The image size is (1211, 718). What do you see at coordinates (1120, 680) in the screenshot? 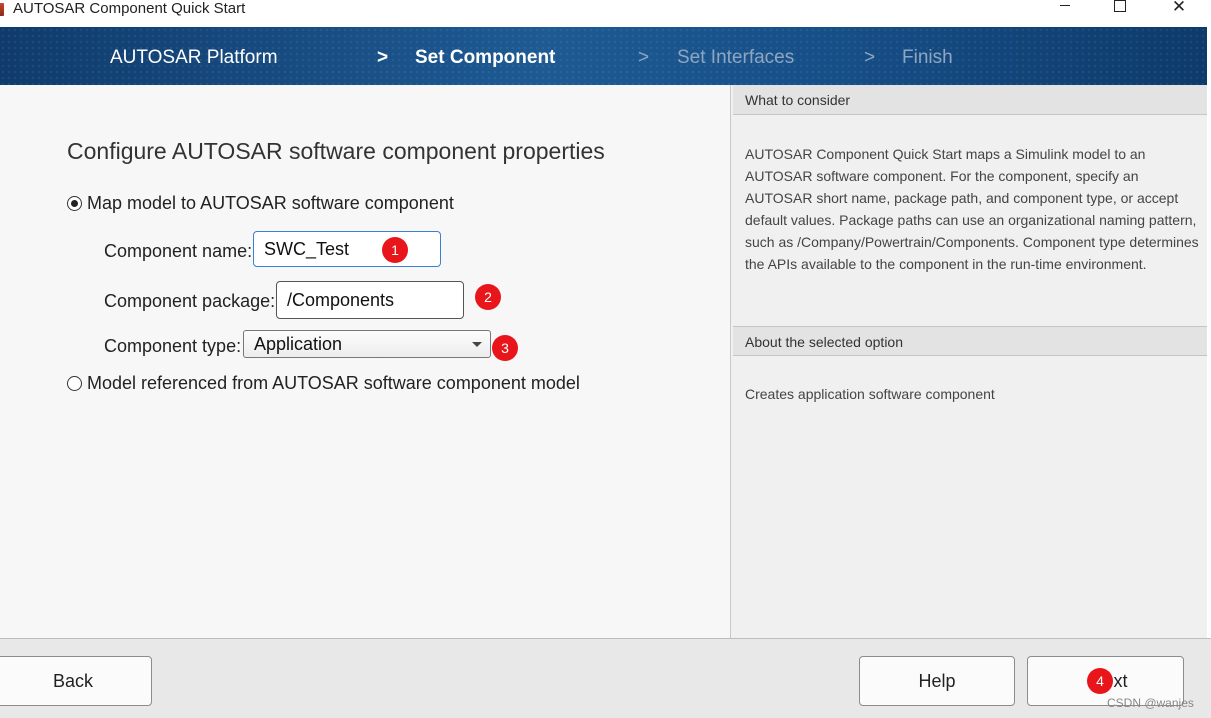
I see `next-button-label: xt` at bounding box center [1120, 680].